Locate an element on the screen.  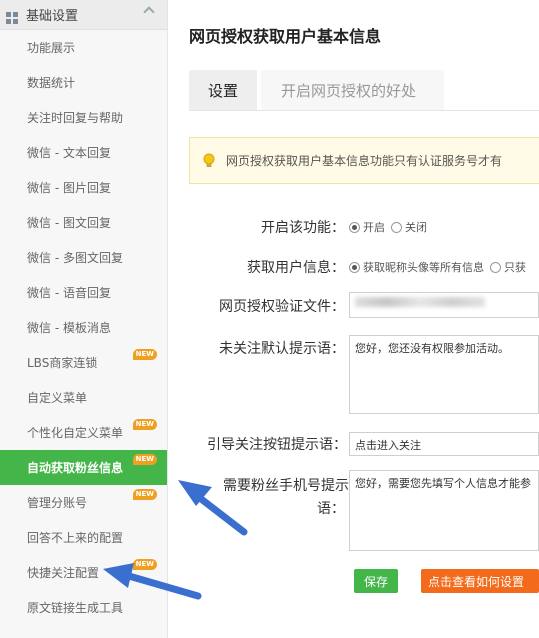
sidebar-item-lbs-chain: LBS商家连锁 NEW is located at coordinates (83, 362).